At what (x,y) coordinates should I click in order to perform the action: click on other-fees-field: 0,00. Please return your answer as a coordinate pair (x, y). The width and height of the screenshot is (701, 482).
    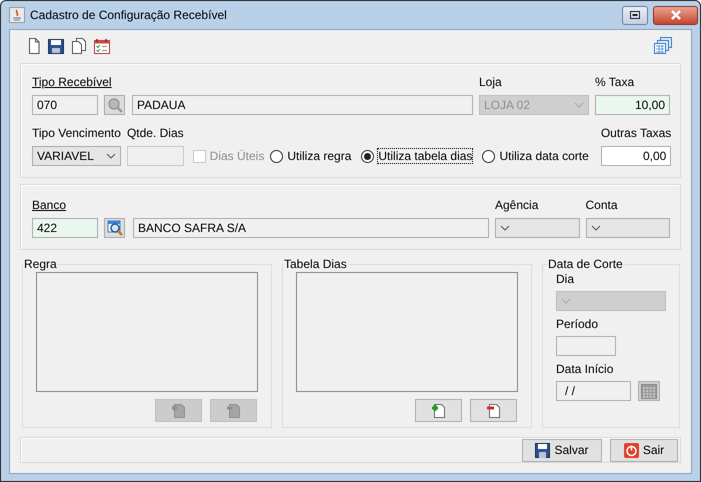
    Looking at the image, I should click on (636, 156).